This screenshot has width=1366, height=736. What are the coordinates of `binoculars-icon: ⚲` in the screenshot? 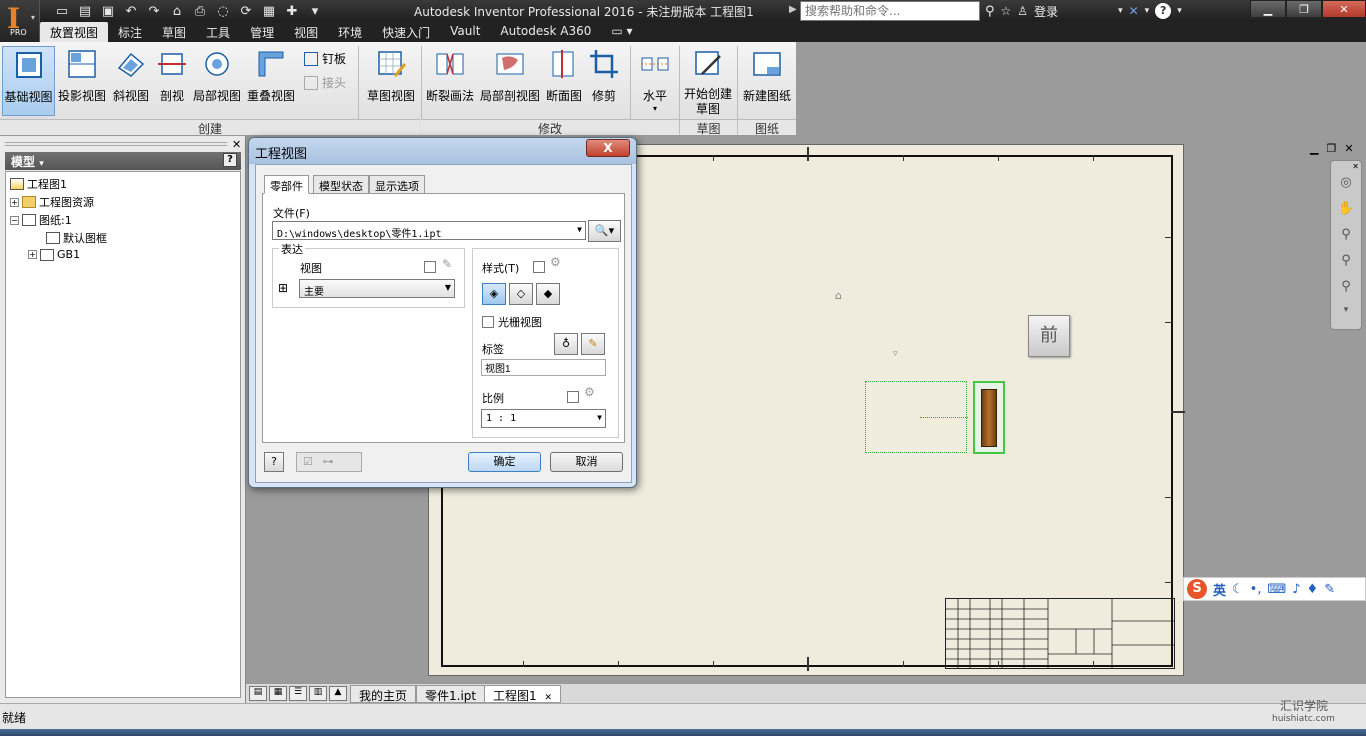 It's located at (990, 11).